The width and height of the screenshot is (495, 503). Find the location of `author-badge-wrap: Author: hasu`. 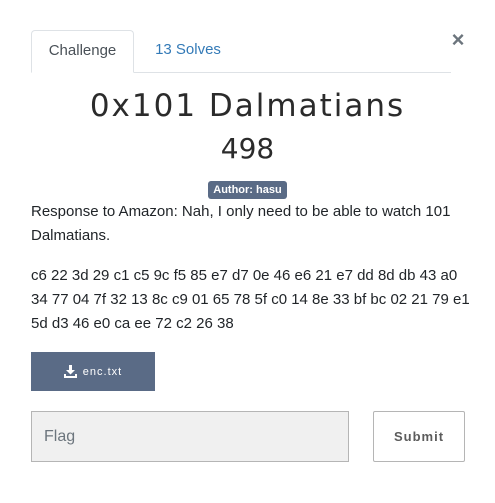

author-badge-wrap: Author: hasu is located at coordinates (247, 189).